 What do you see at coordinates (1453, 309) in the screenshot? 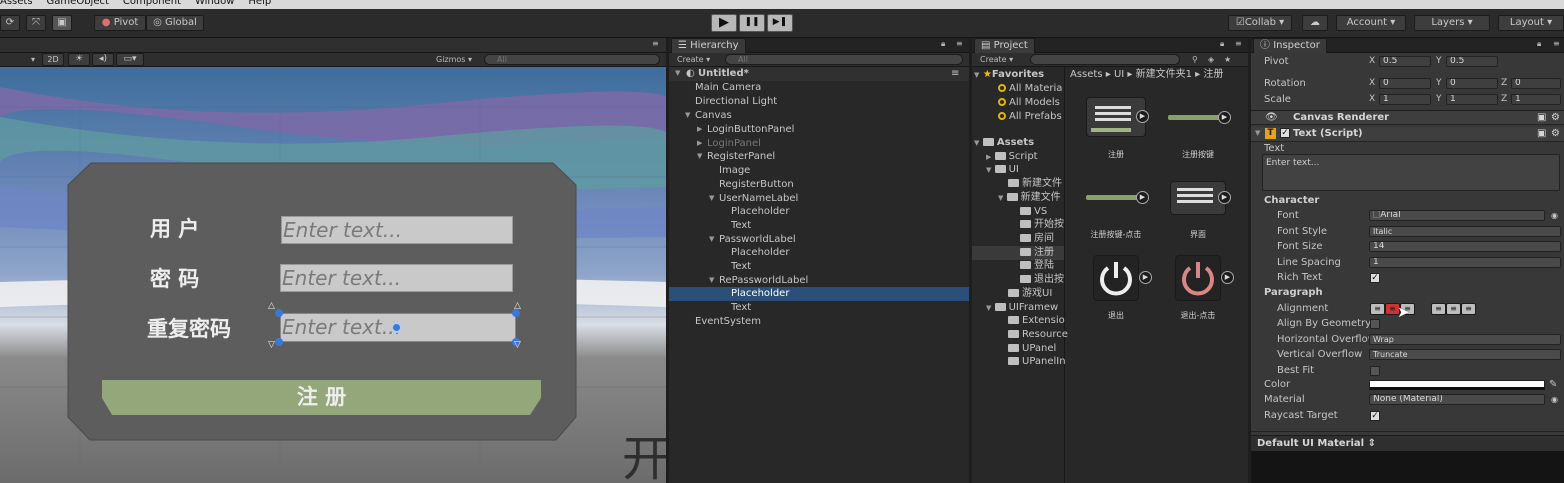
I see `align-middle-icon: ≡` at bounding box center [1453, 309].